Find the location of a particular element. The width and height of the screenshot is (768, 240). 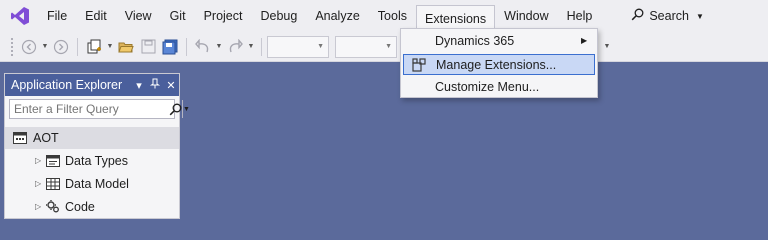

back-icon is located at coordinates (29, 47).